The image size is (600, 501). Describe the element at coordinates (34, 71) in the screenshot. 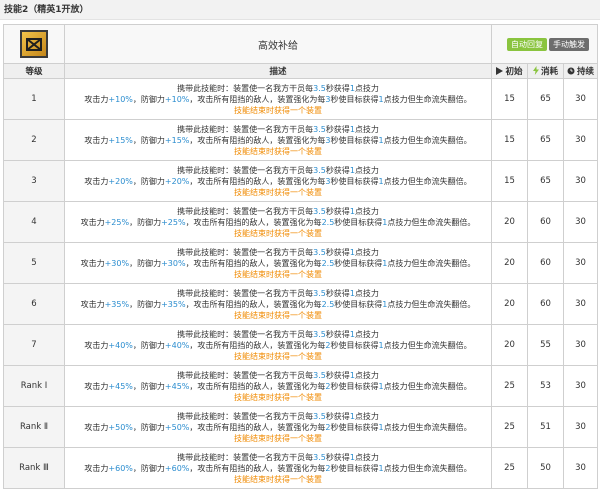

I see `header-level: 等级` at that location.